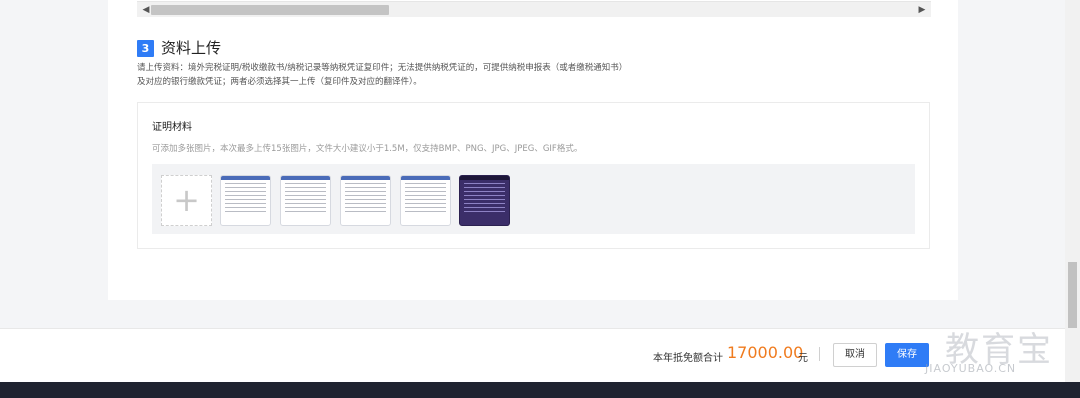  What do you see at coordinates (172, 127) in the screenshot?
I see `upload-panel-title: 证明材料` at bounding box center [172, 127].